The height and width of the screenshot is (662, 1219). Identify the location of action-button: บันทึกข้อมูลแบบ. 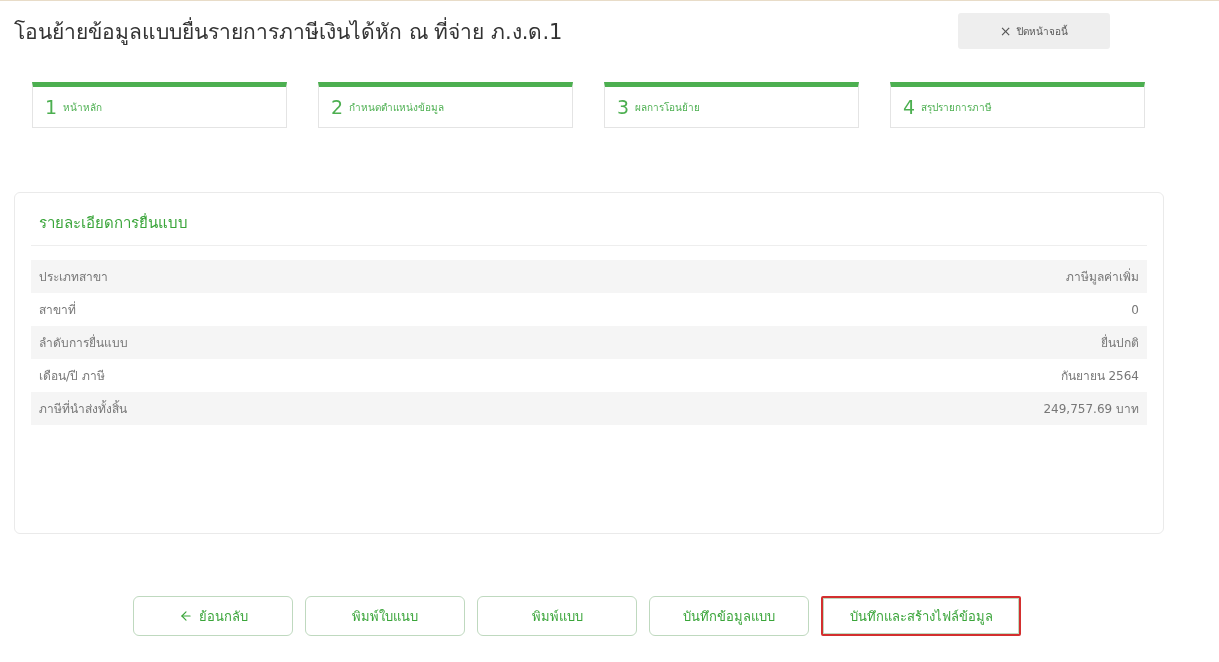
(729, 616).